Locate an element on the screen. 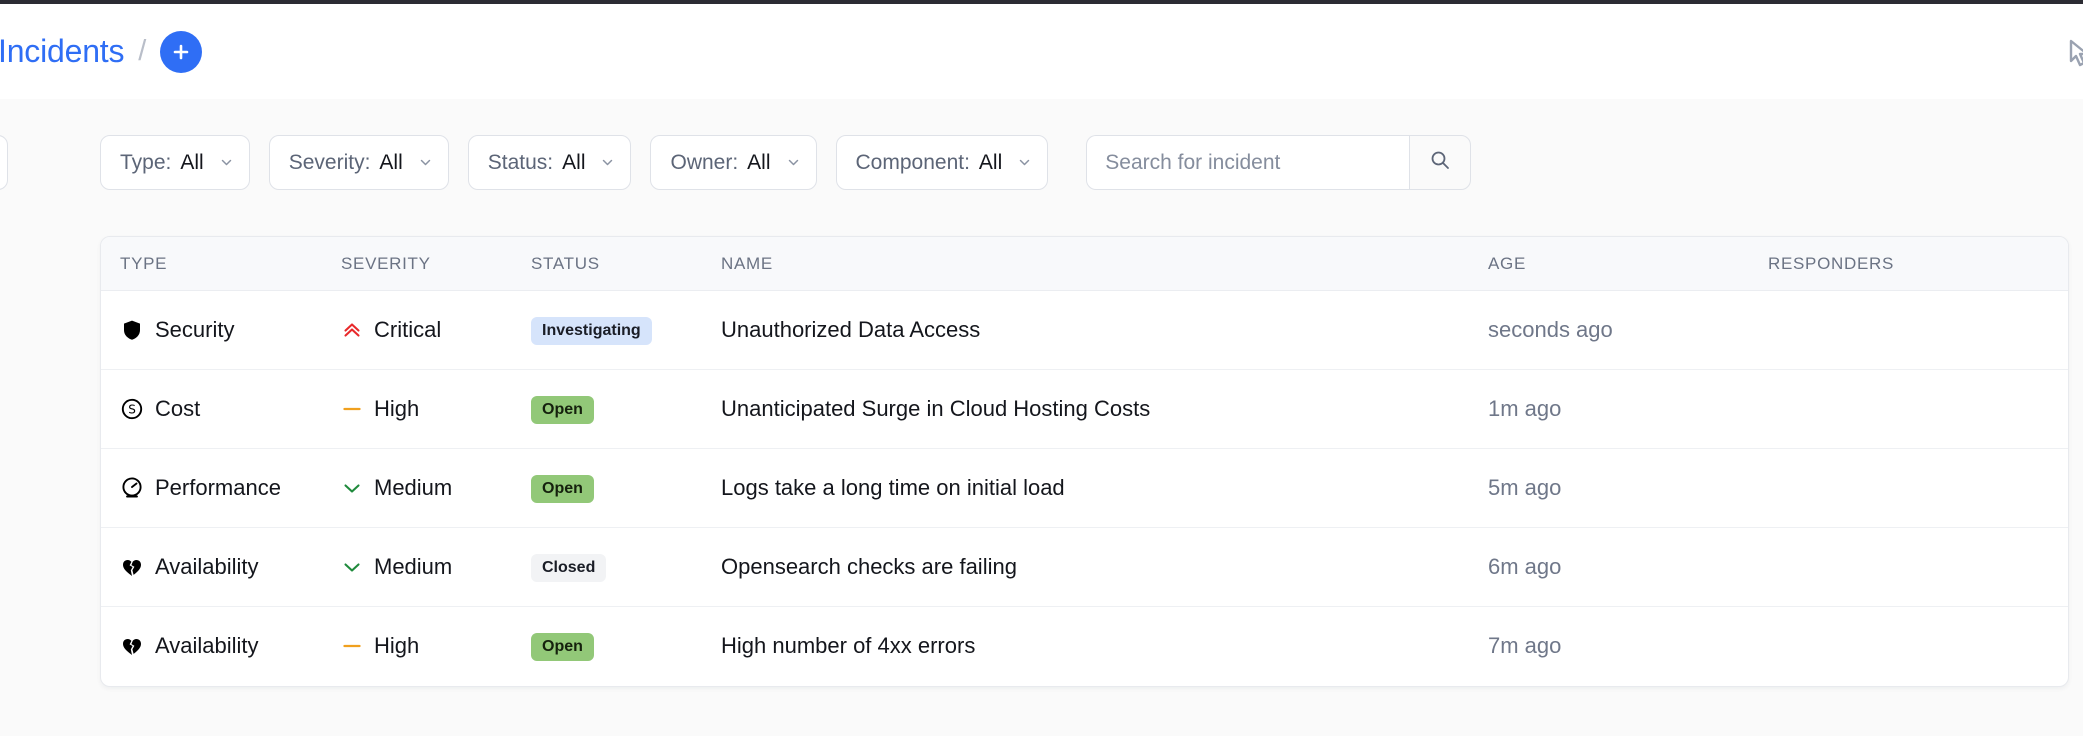 This screenshot has width=2083, height=736. filter-status: Status: All is located at coordinates (549, 162).